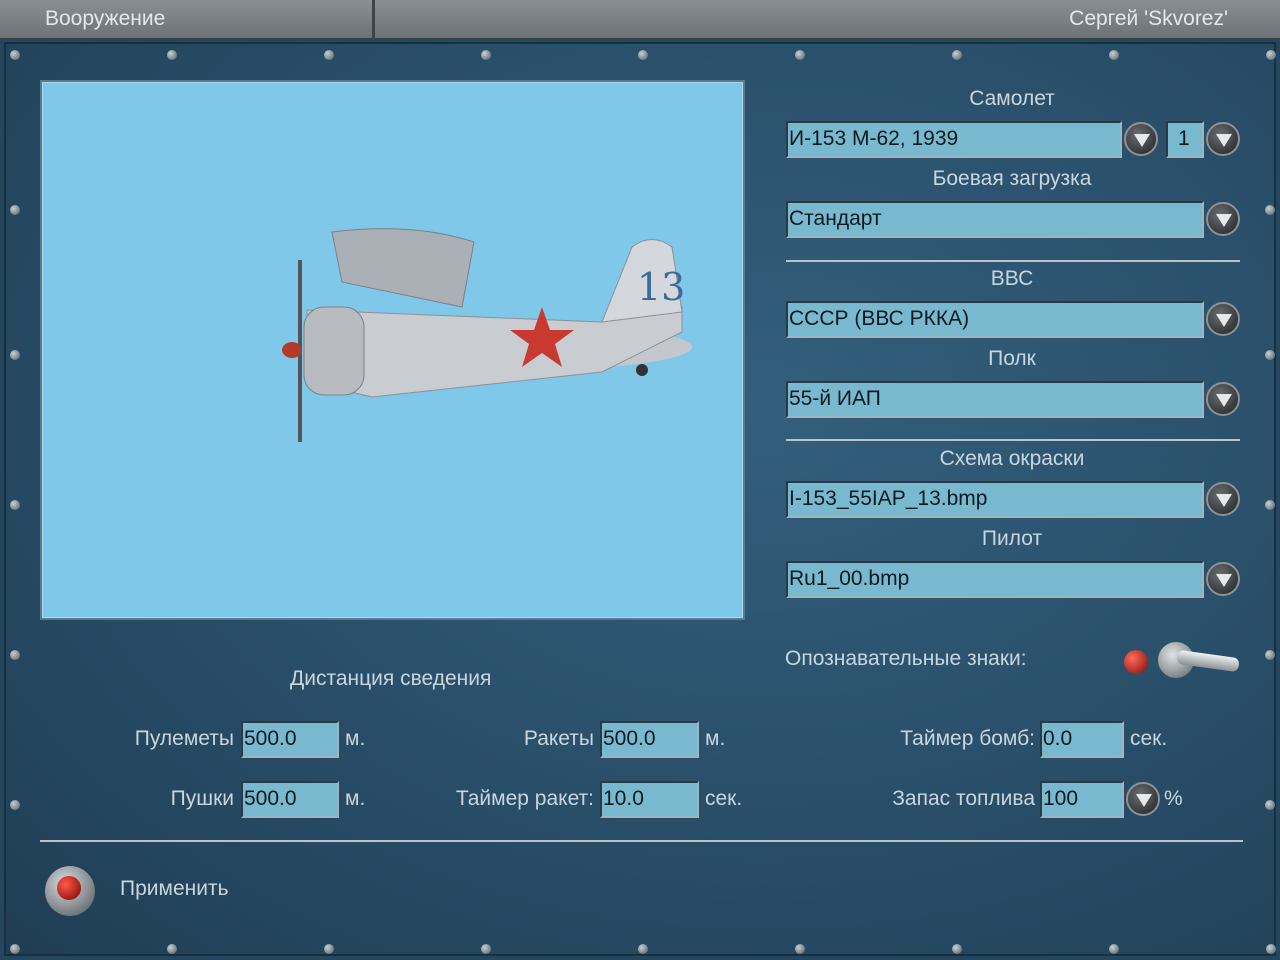 The image size is (1280, 960). What do you see at coordinates (906, 658) in the screenshot?
I see `markings-label: Опознавательные знаки:` at bounding box center [906, 658].